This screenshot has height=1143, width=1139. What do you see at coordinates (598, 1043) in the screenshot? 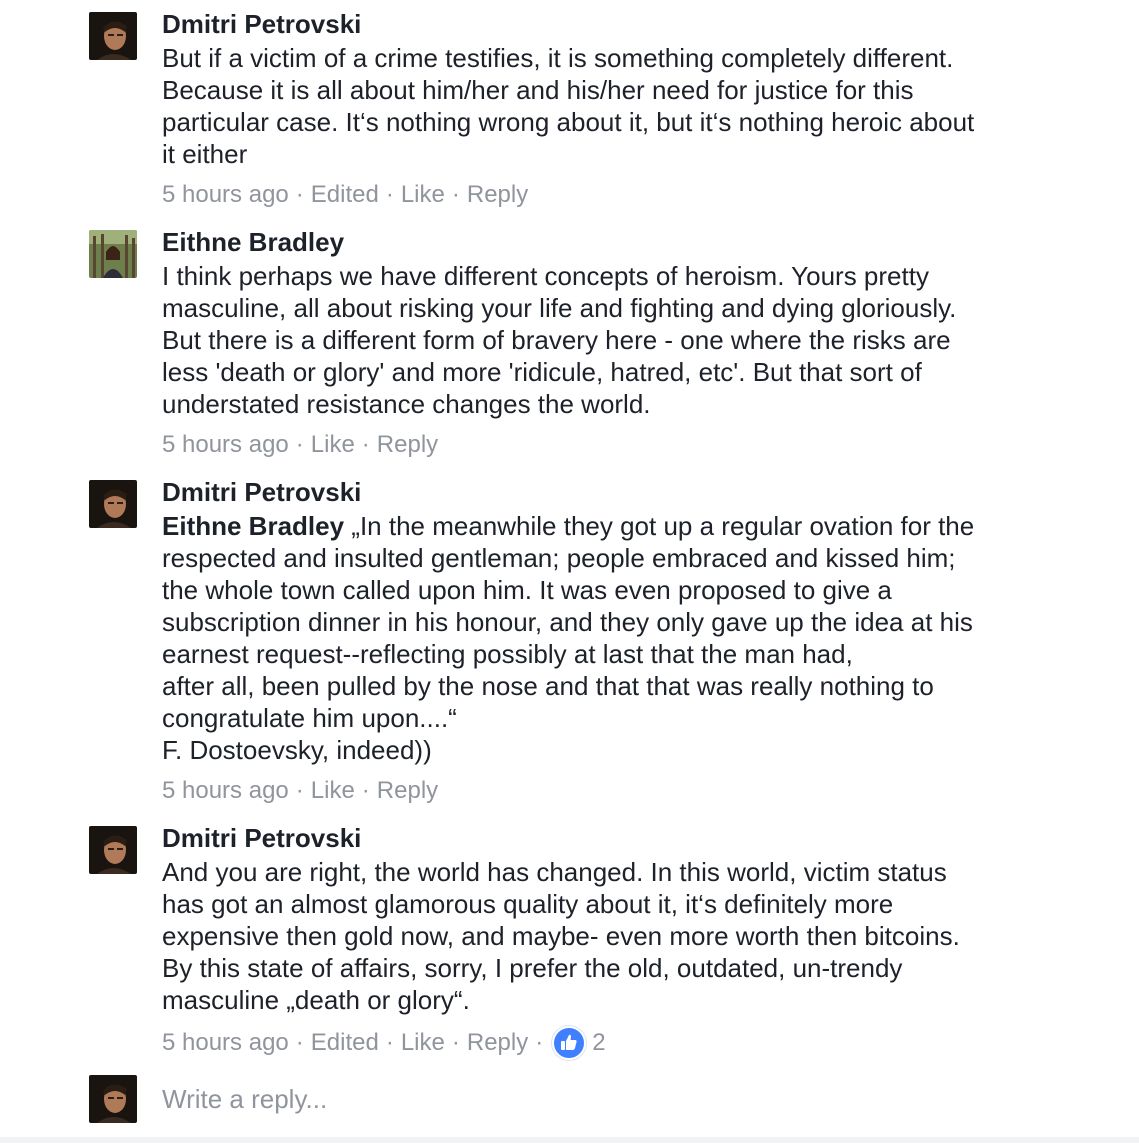
I see `reaction-count: 2` at bounding box center [598, 1043].